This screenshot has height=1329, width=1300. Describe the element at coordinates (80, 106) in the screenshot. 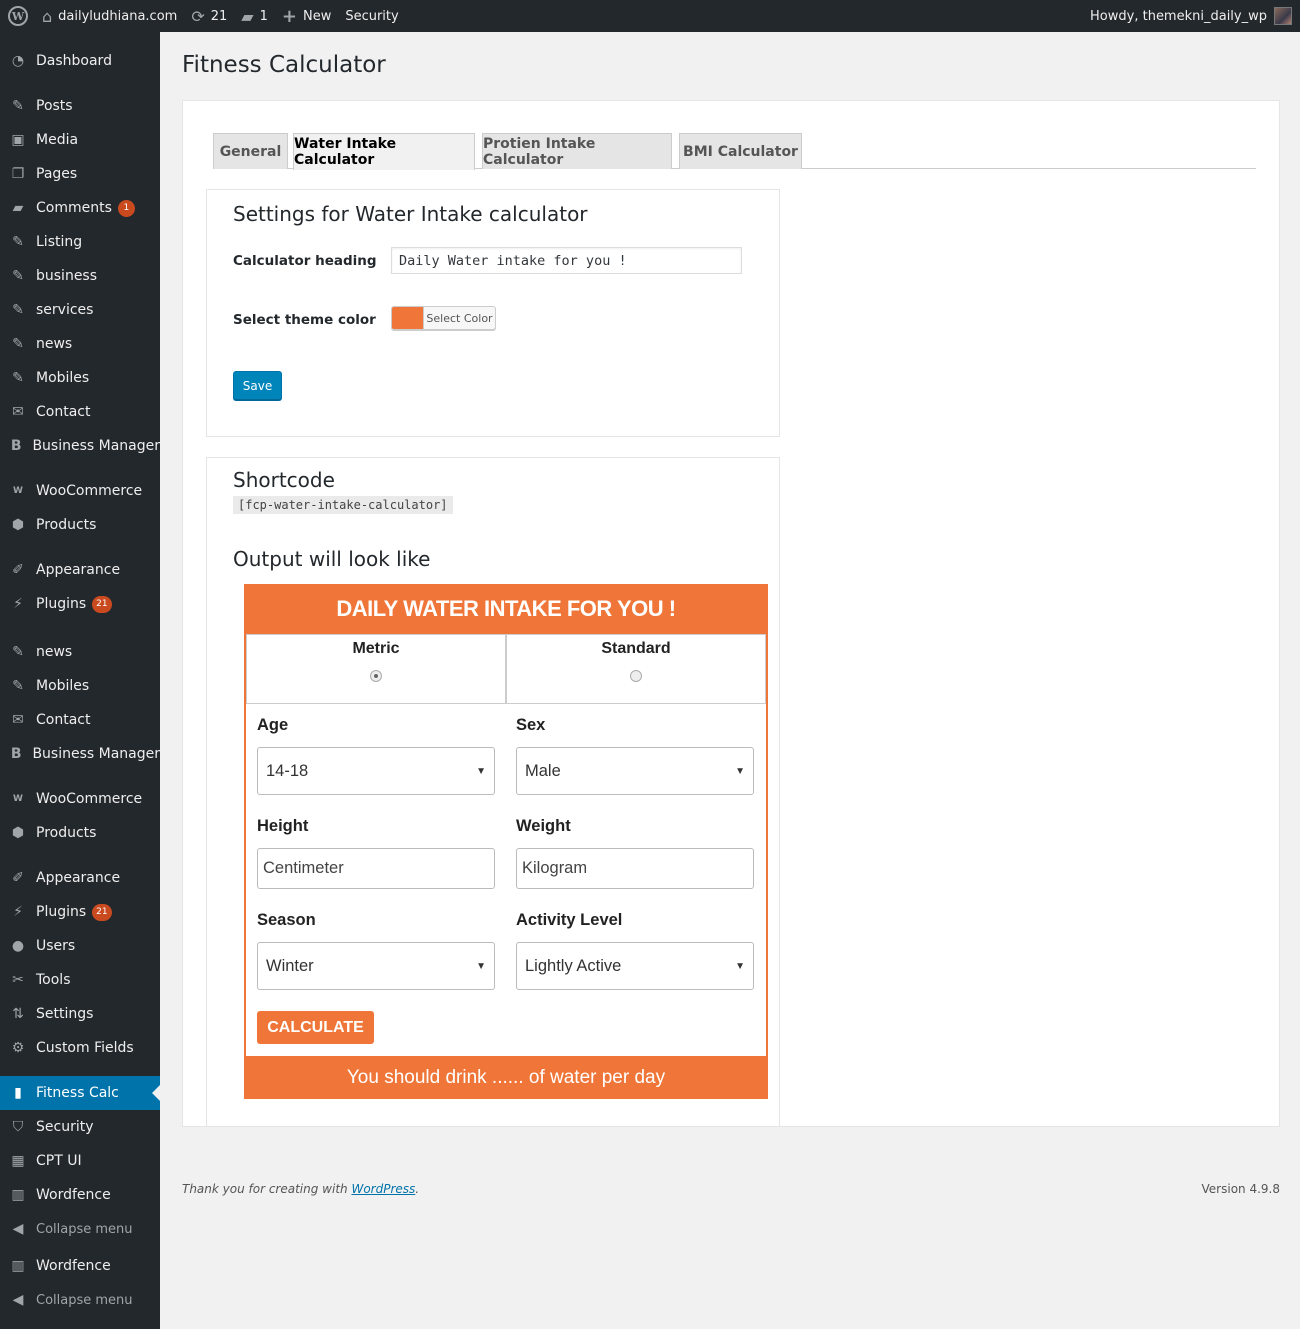

I see `sidebar-item-posts: ✎ Posts` at that location.